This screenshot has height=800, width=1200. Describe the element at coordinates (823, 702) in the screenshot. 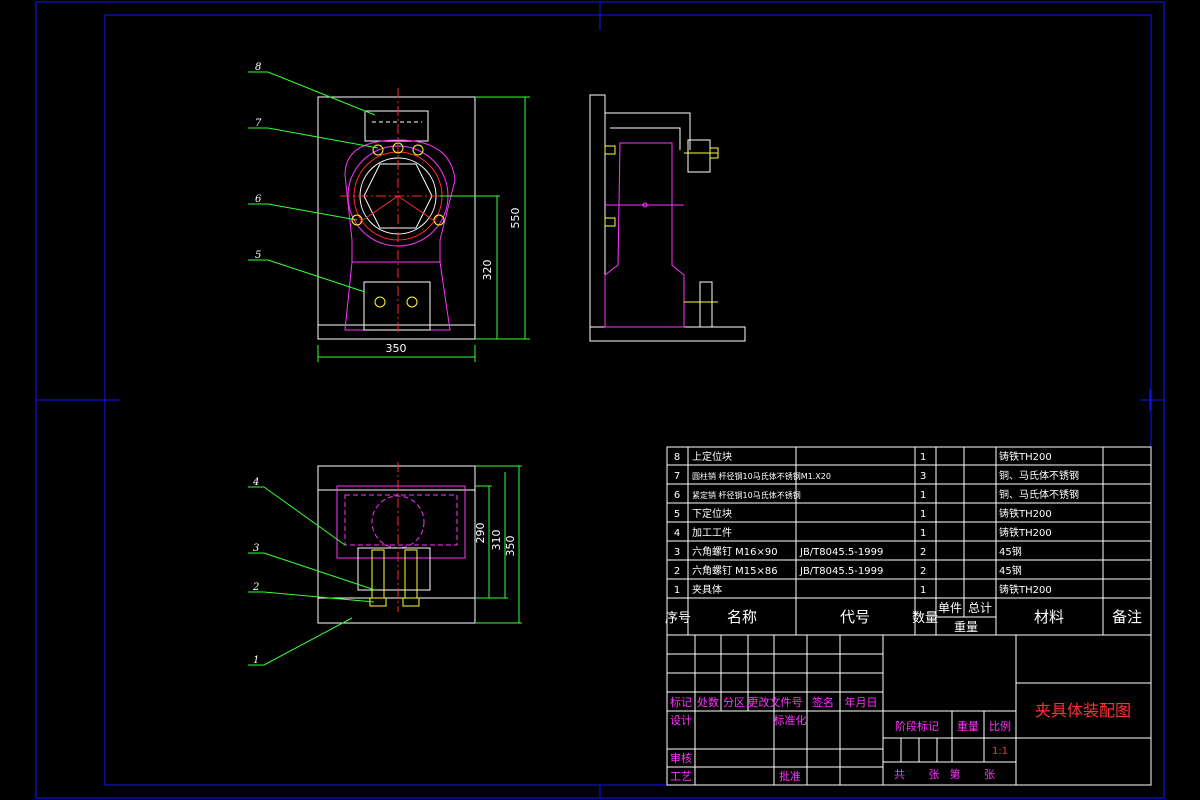

I see `tb-sign: 签名` at that location.